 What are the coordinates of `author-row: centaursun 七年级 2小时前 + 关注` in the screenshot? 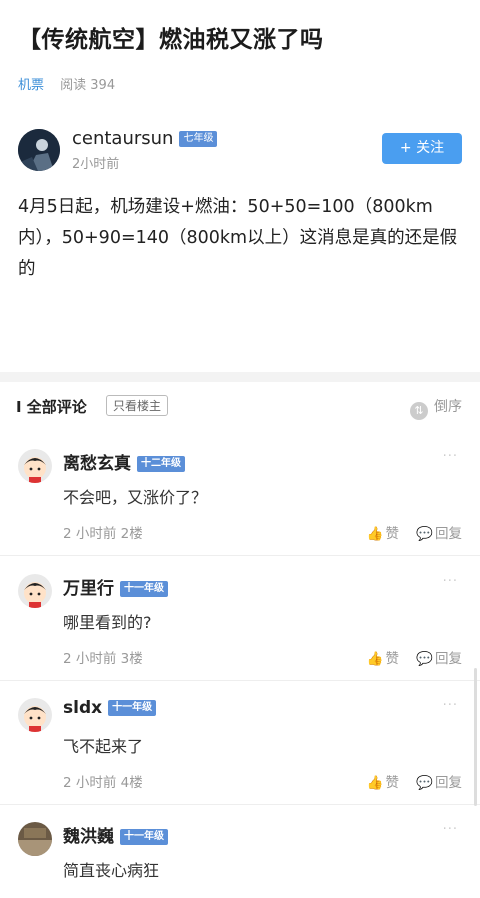 It's located at (240, 151).